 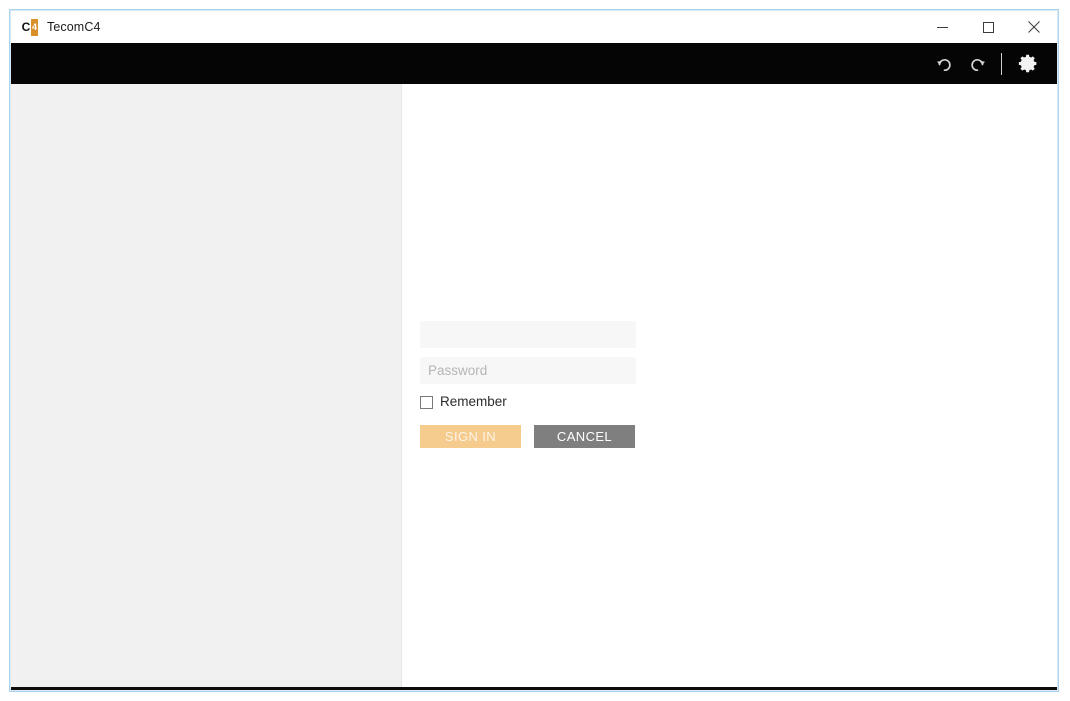 I want to click on maximize-icon, so click(x=988, y=27).